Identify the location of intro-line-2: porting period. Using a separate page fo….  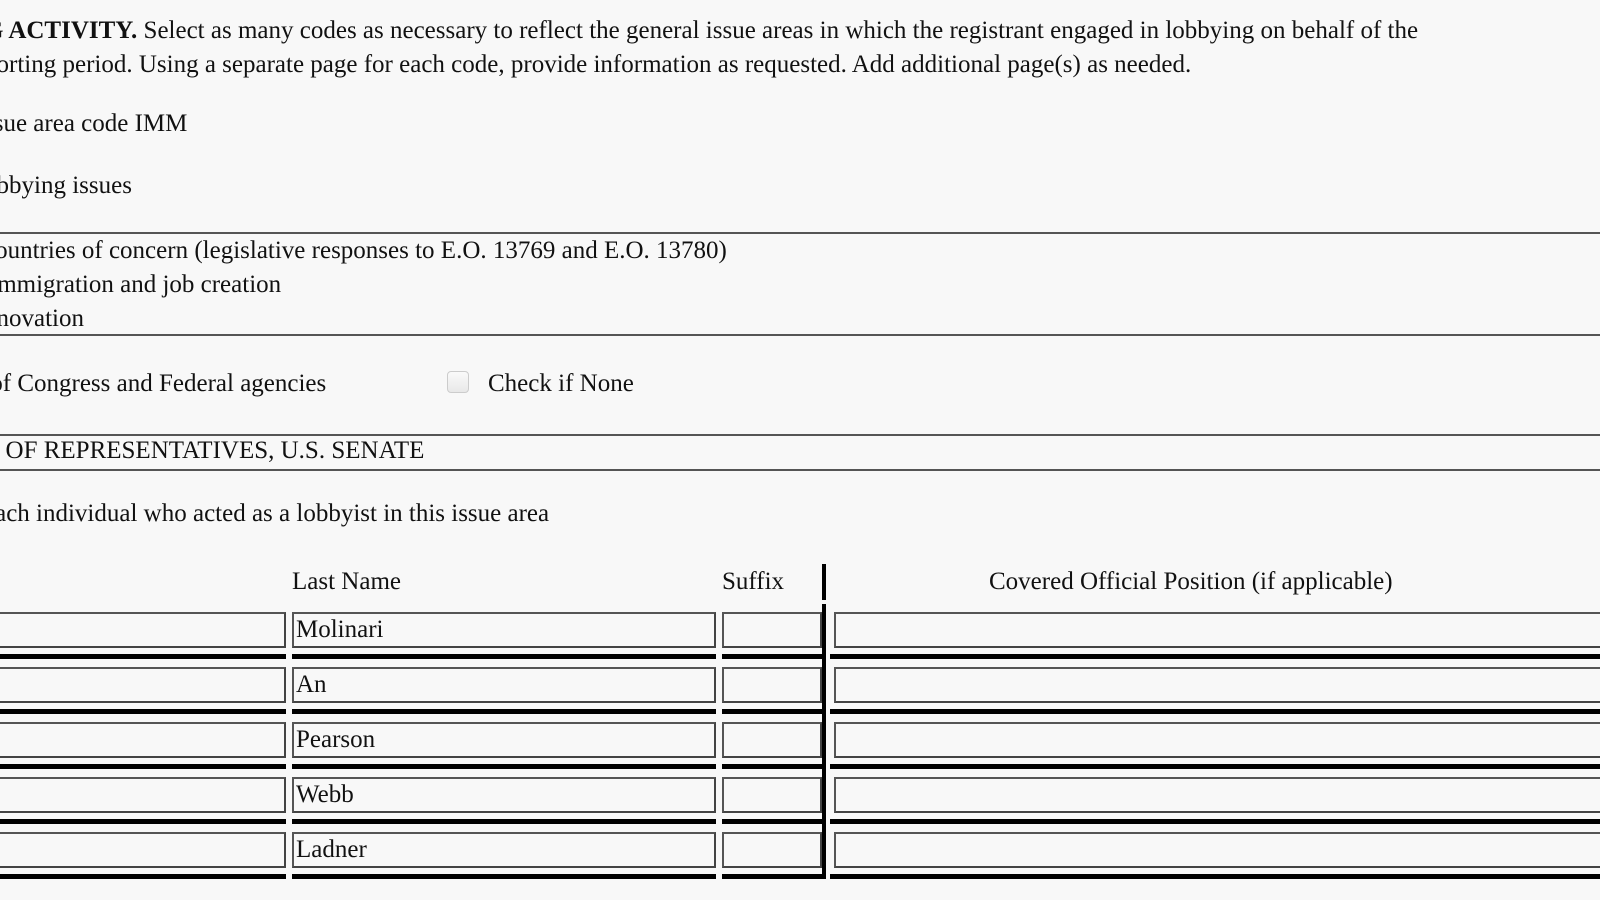
(596, 64).